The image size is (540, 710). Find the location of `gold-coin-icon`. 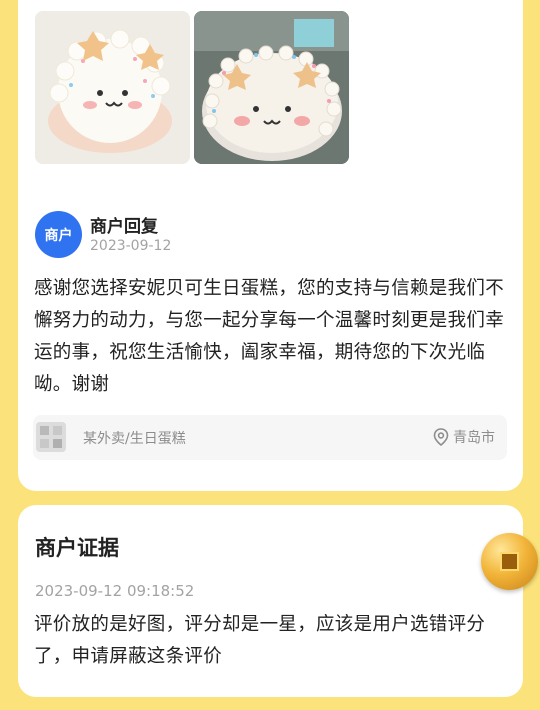

gold-coin-icon is located at coordinates (509, 561).